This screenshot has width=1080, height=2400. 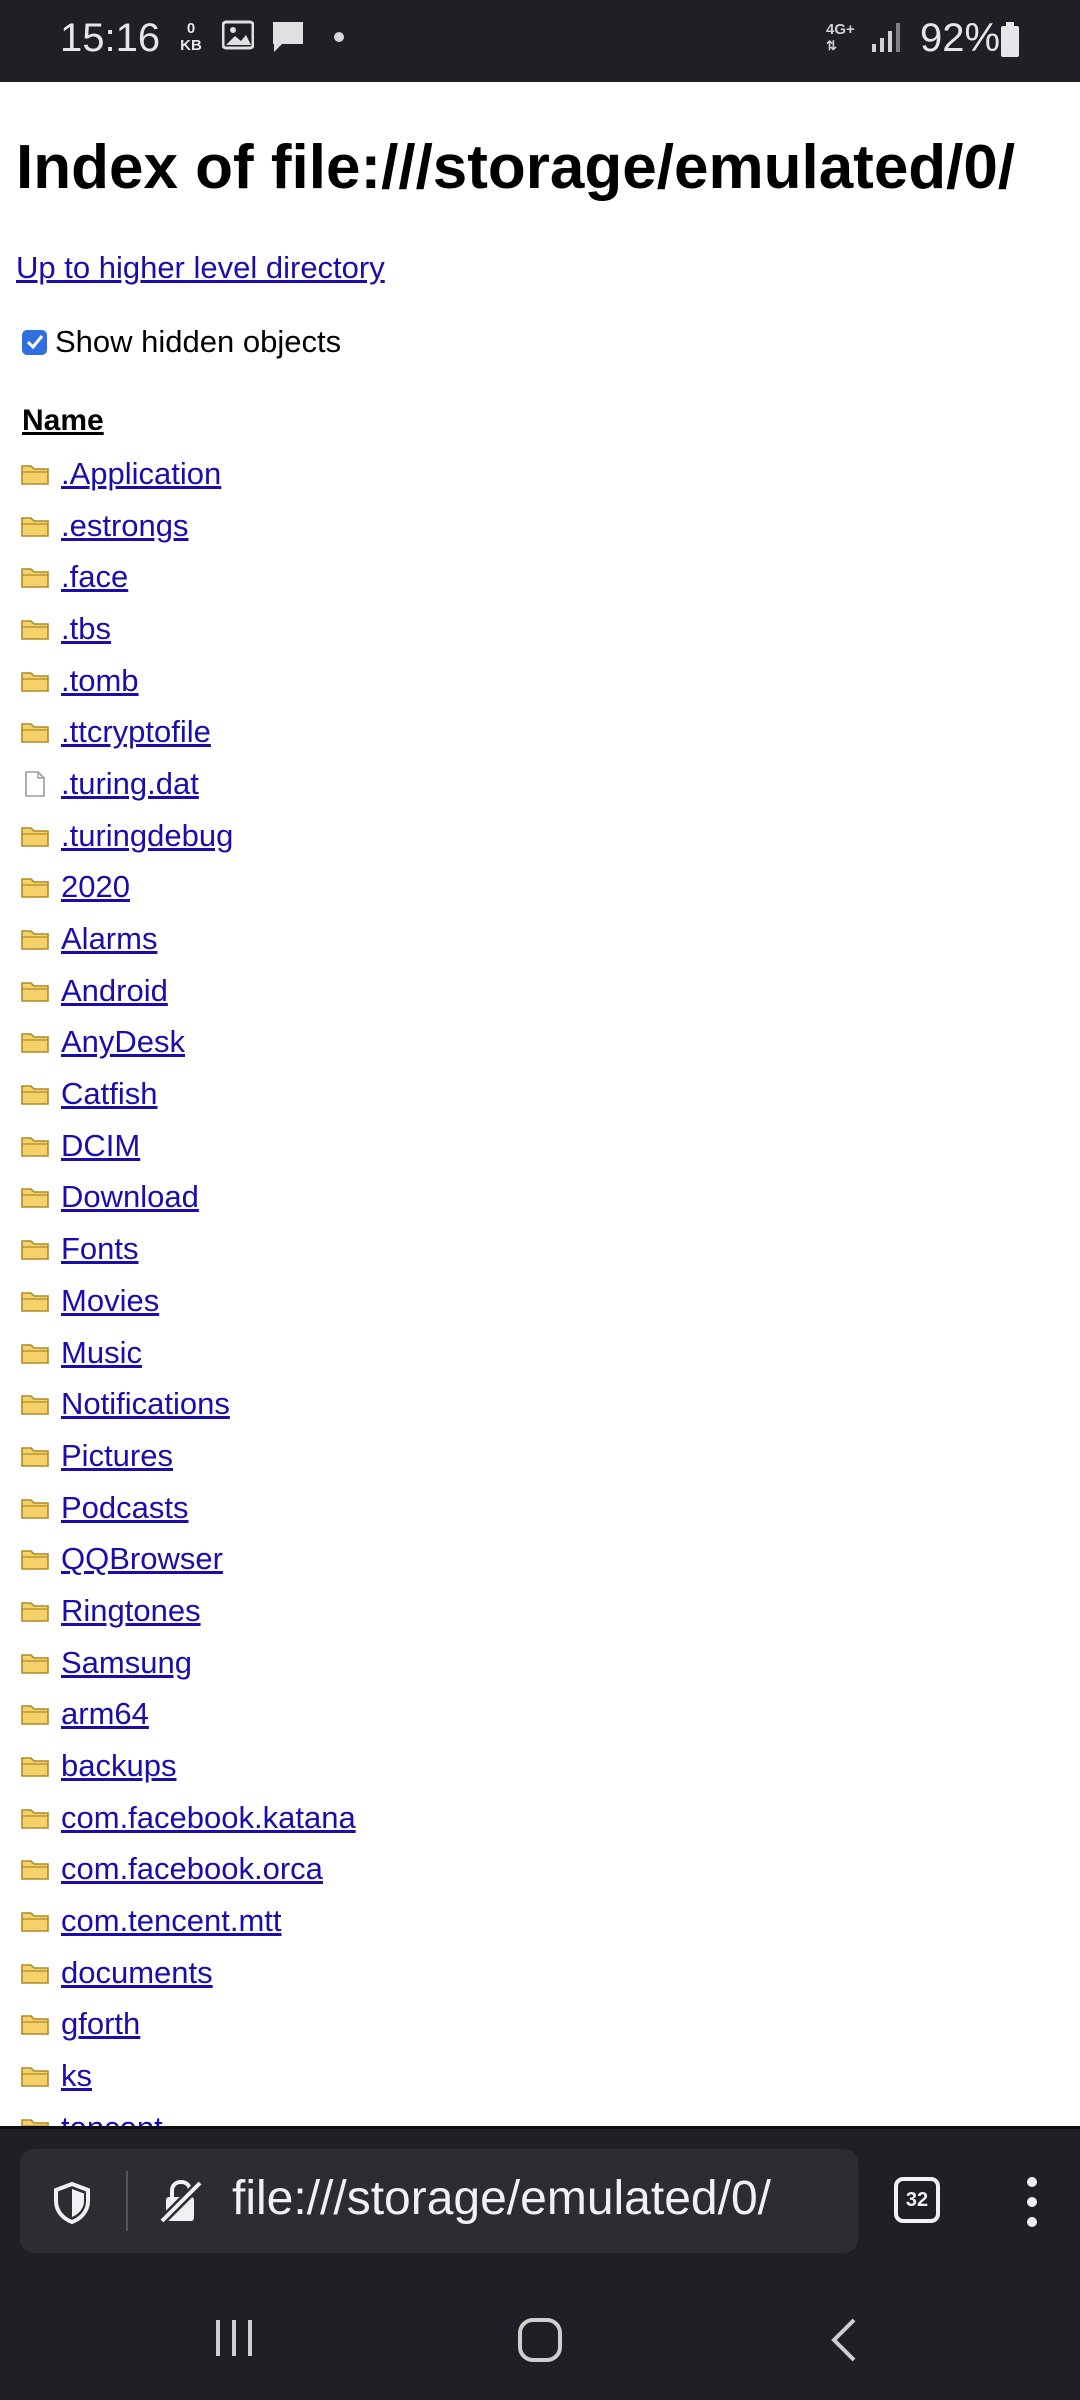 I want to click on menu-kebab-icon, so click(x=1032, y=2202).